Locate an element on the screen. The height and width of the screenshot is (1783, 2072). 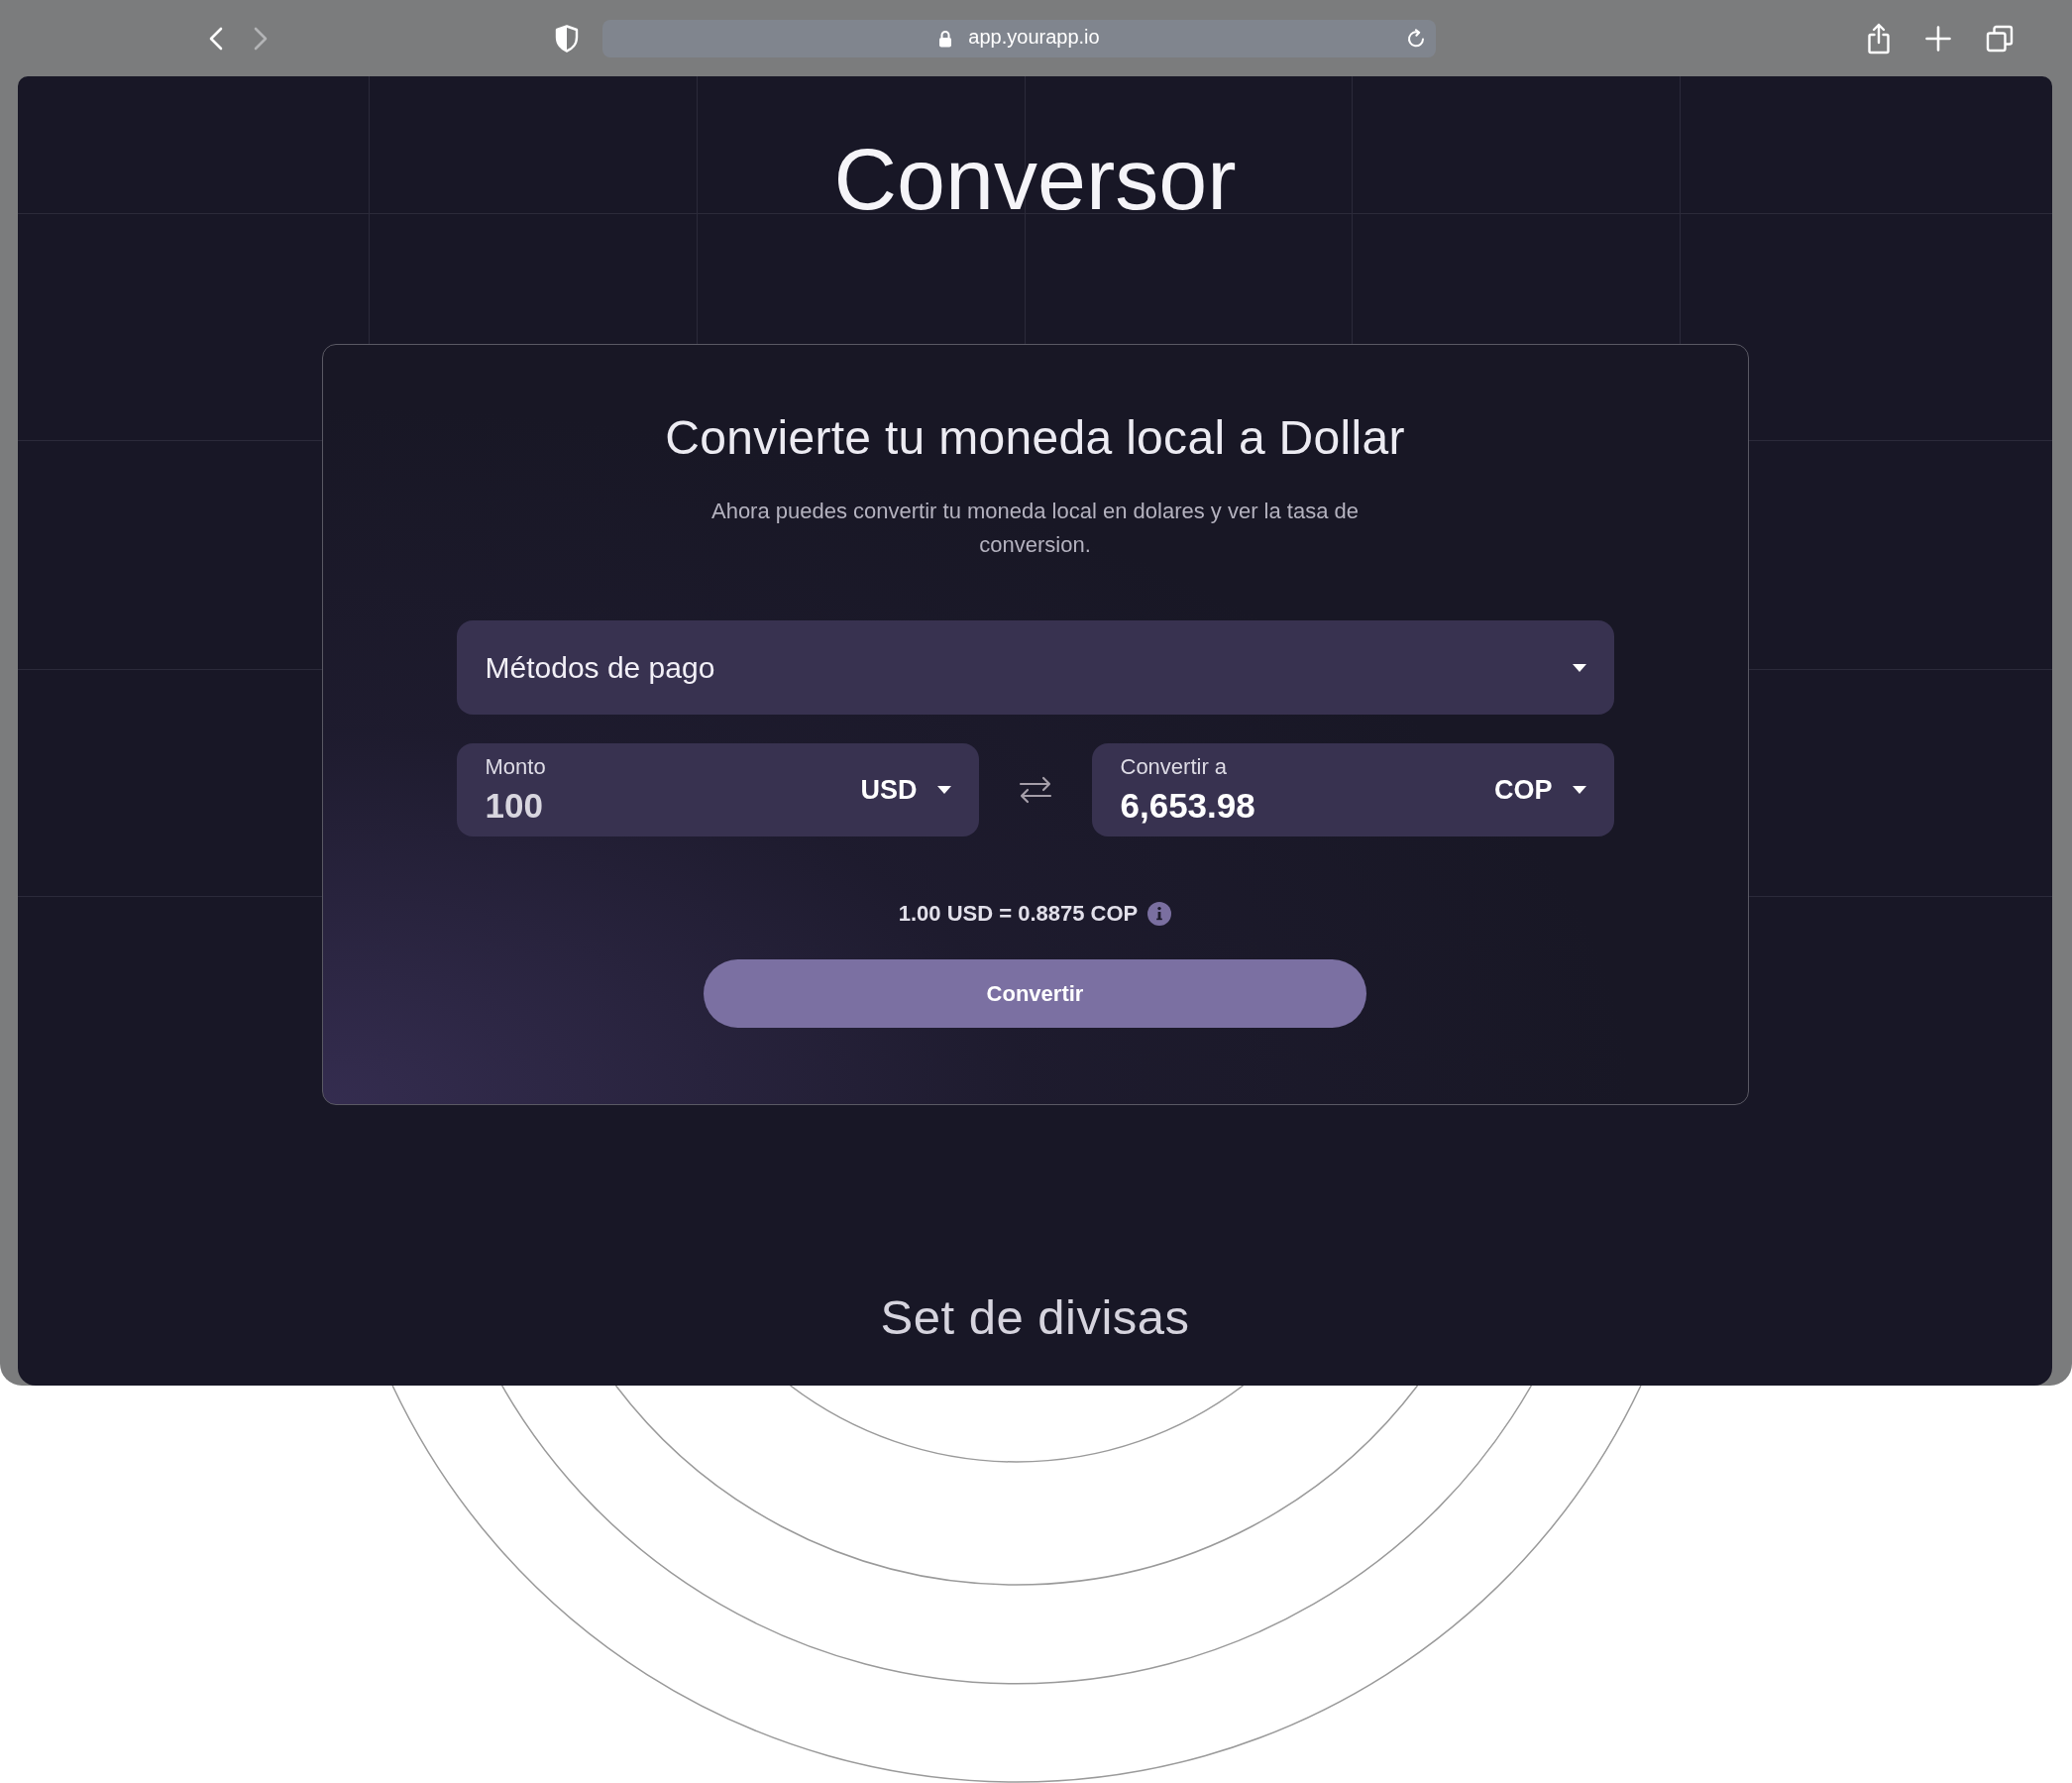
info-icon is located at coordinates (1160, 914).